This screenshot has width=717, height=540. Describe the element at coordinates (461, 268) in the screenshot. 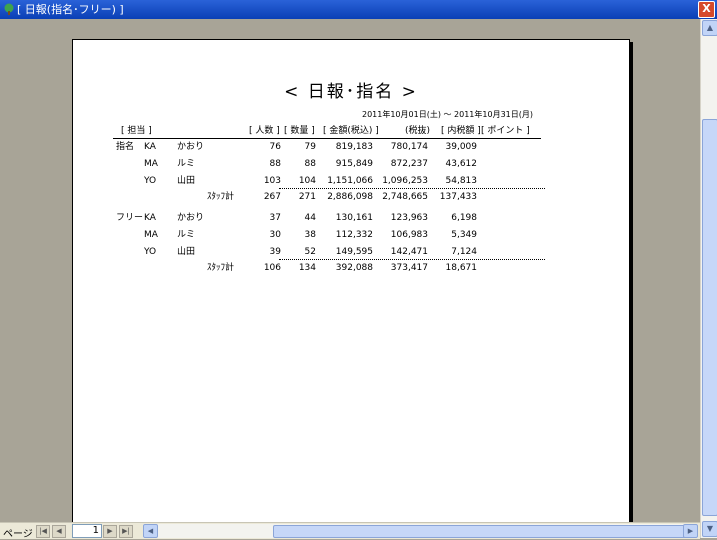

I see `subtotal-internal: 18,671` at that location.